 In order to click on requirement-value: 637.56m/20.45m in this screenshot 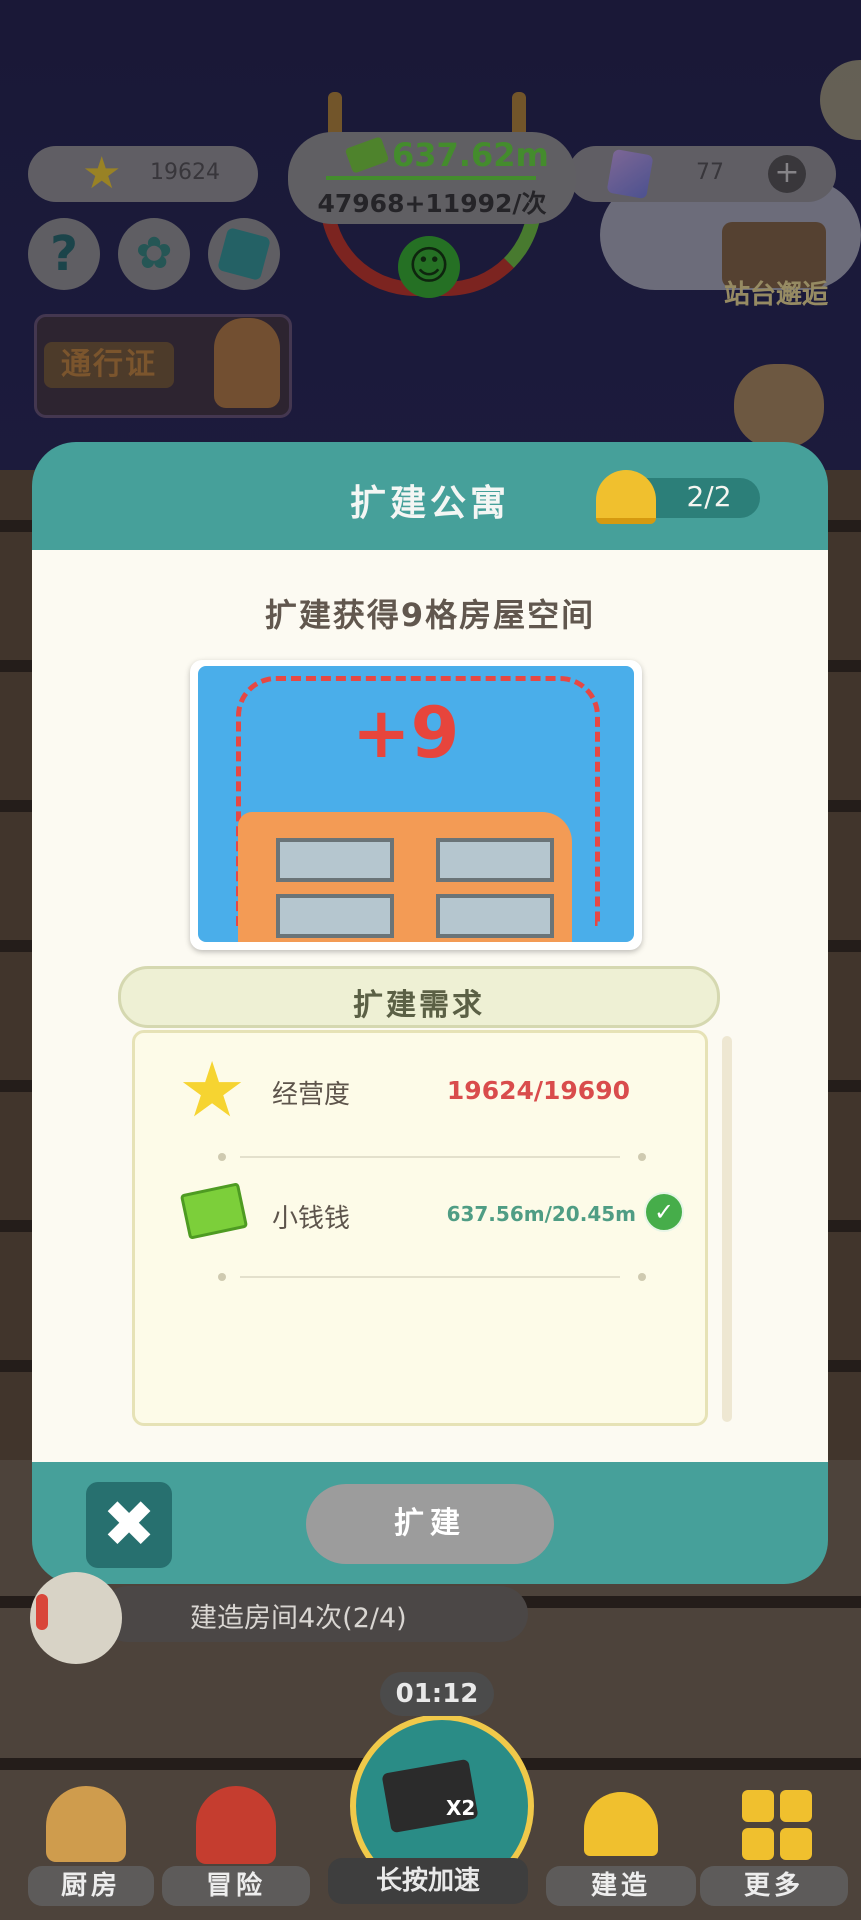, I will do `click(541, 1214)`.